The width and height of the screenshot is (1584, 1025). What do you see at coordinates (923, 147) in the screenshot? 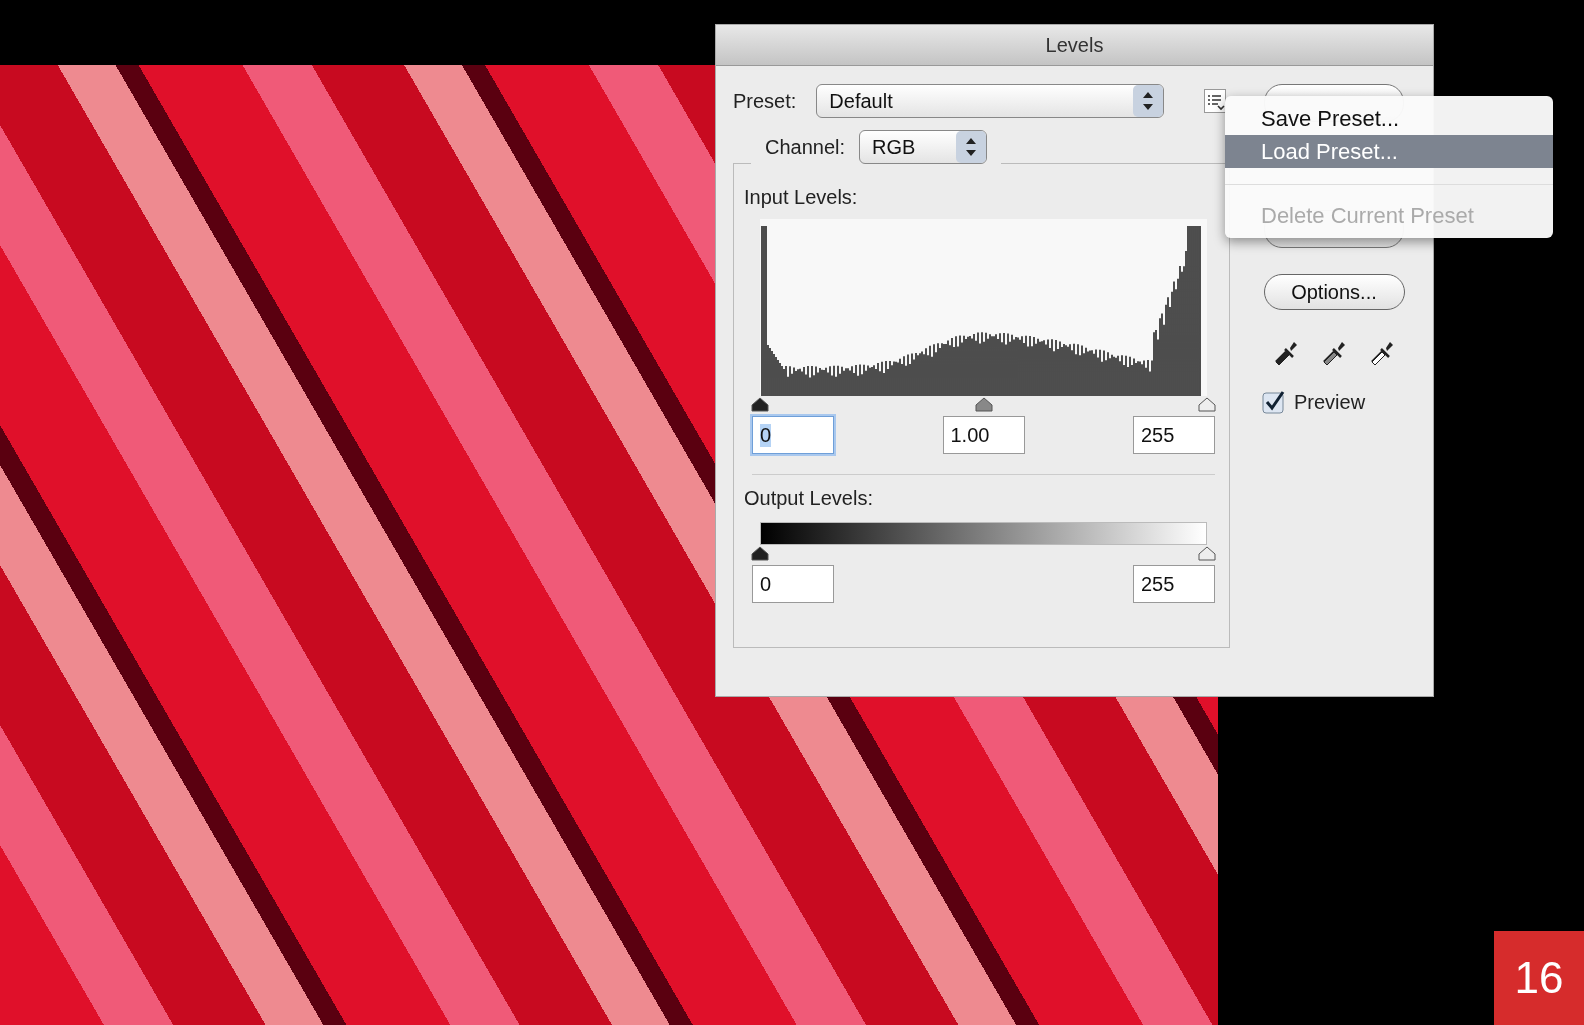
I see `channel-select: RGB` at bounding box center [923, 147].